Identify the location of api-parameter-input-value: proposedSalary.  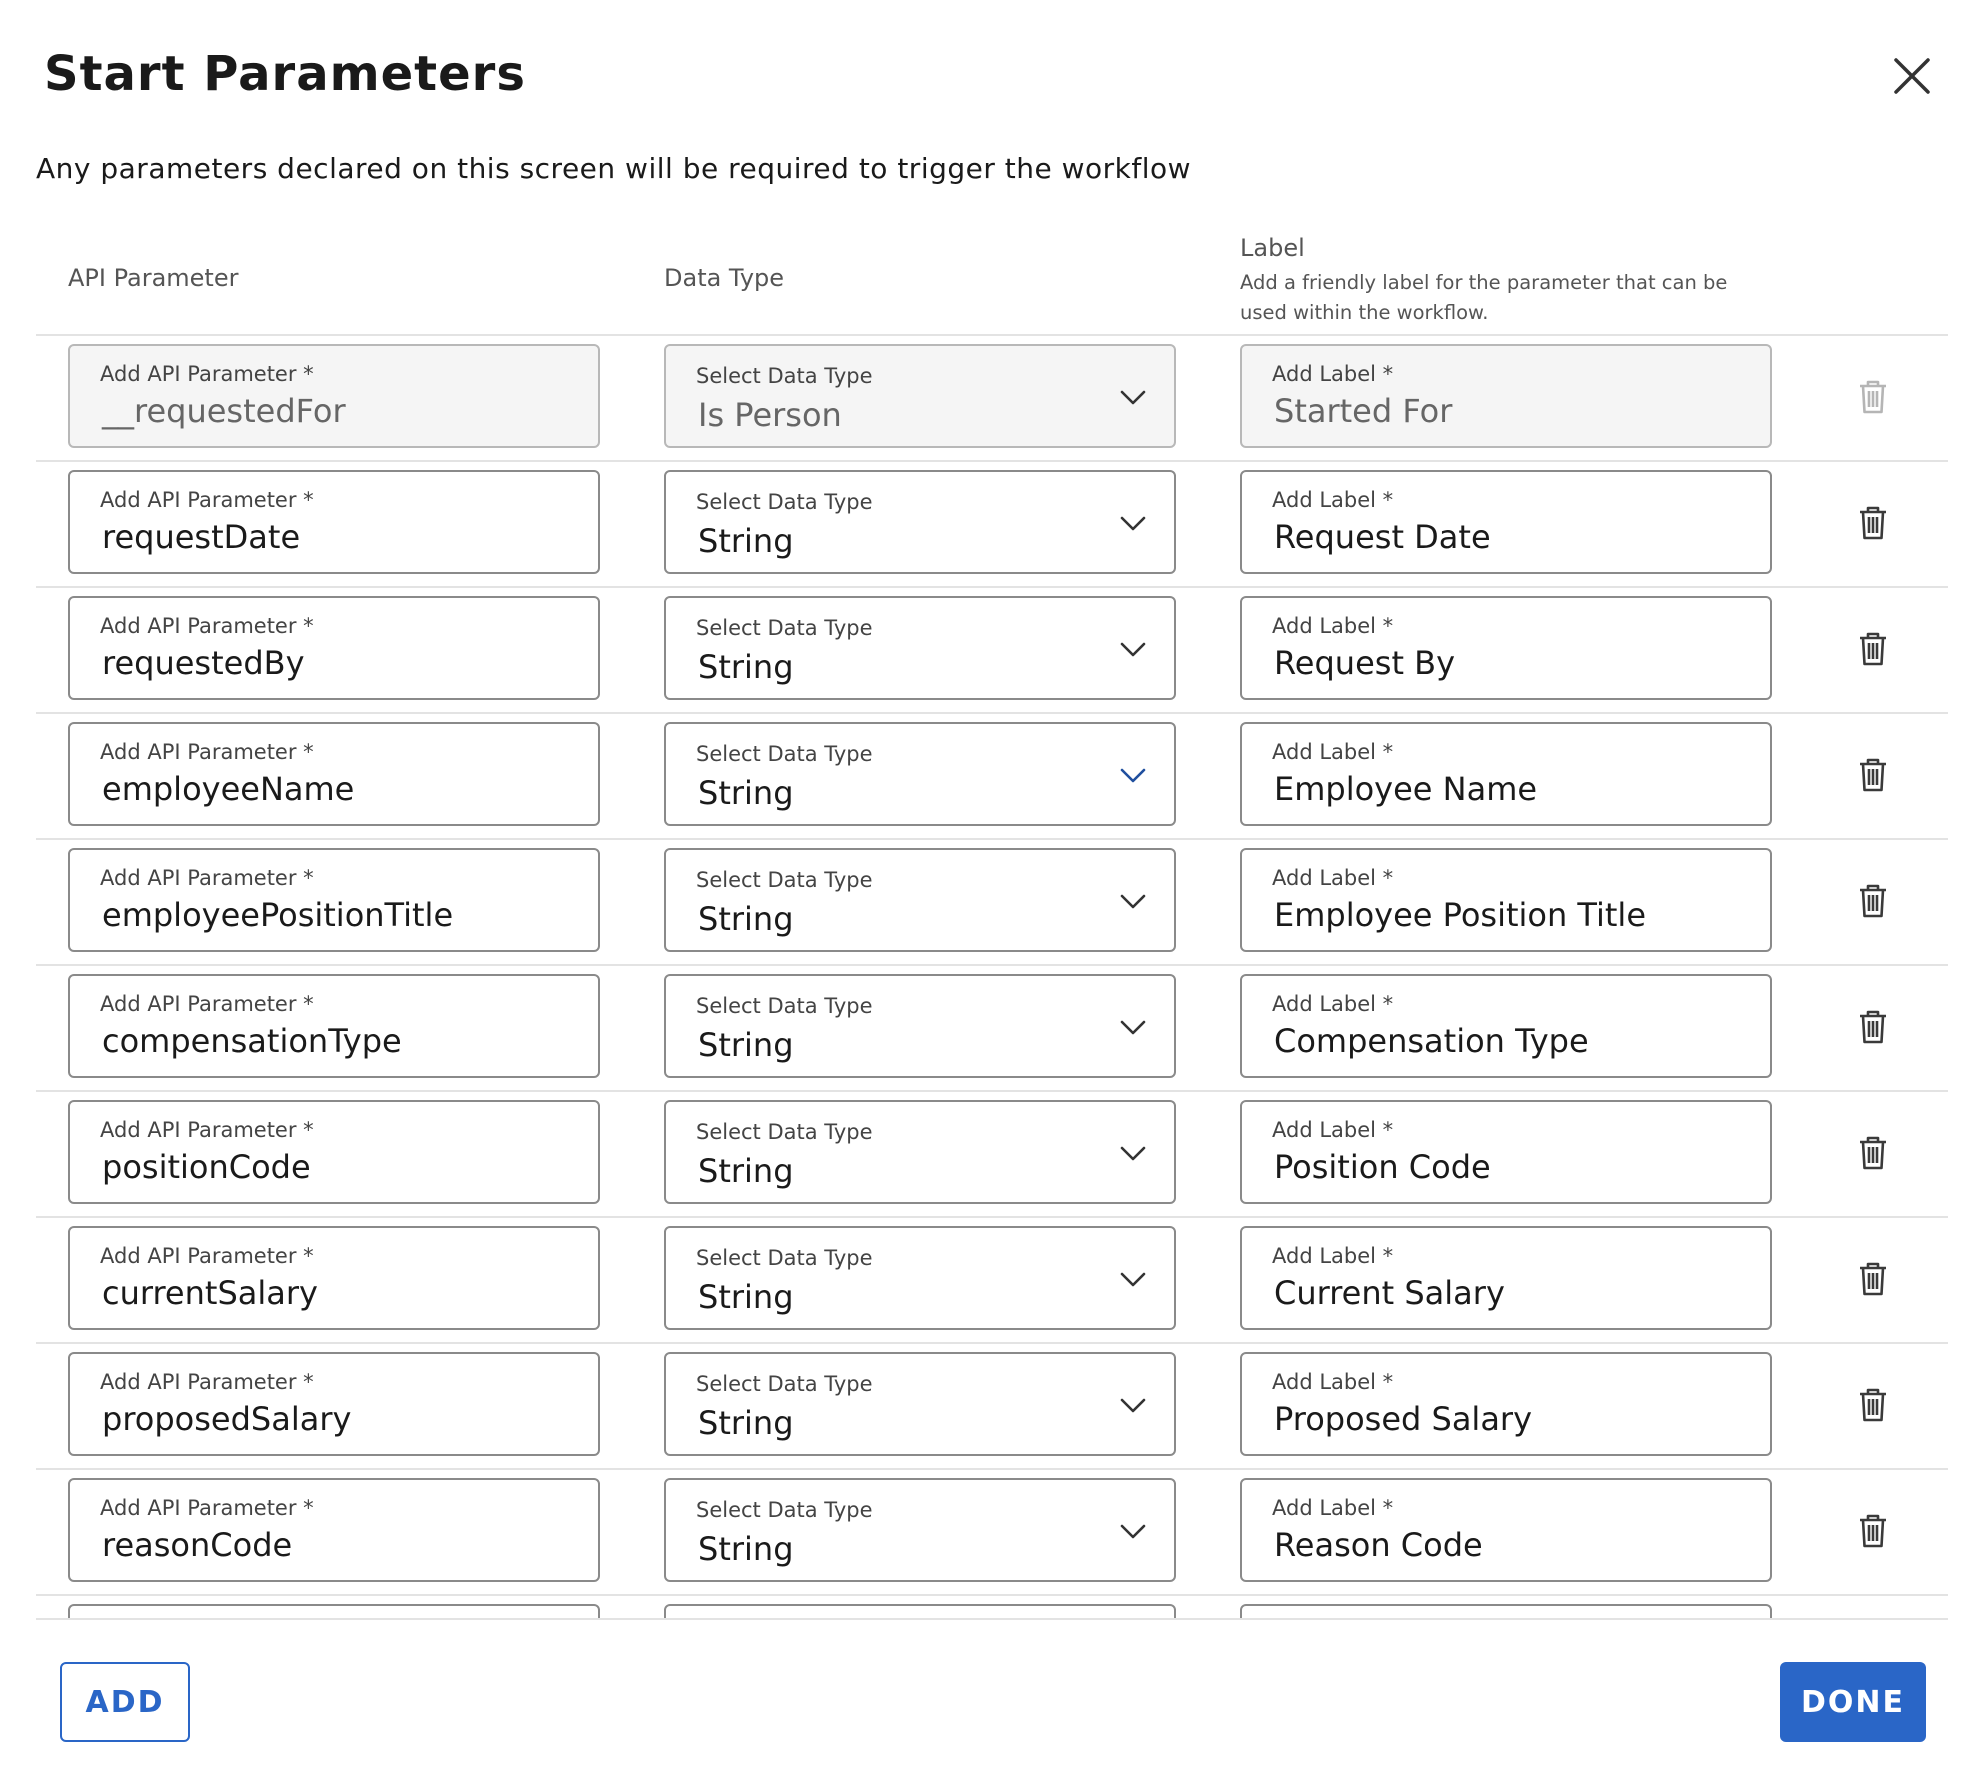
(227, 1419).